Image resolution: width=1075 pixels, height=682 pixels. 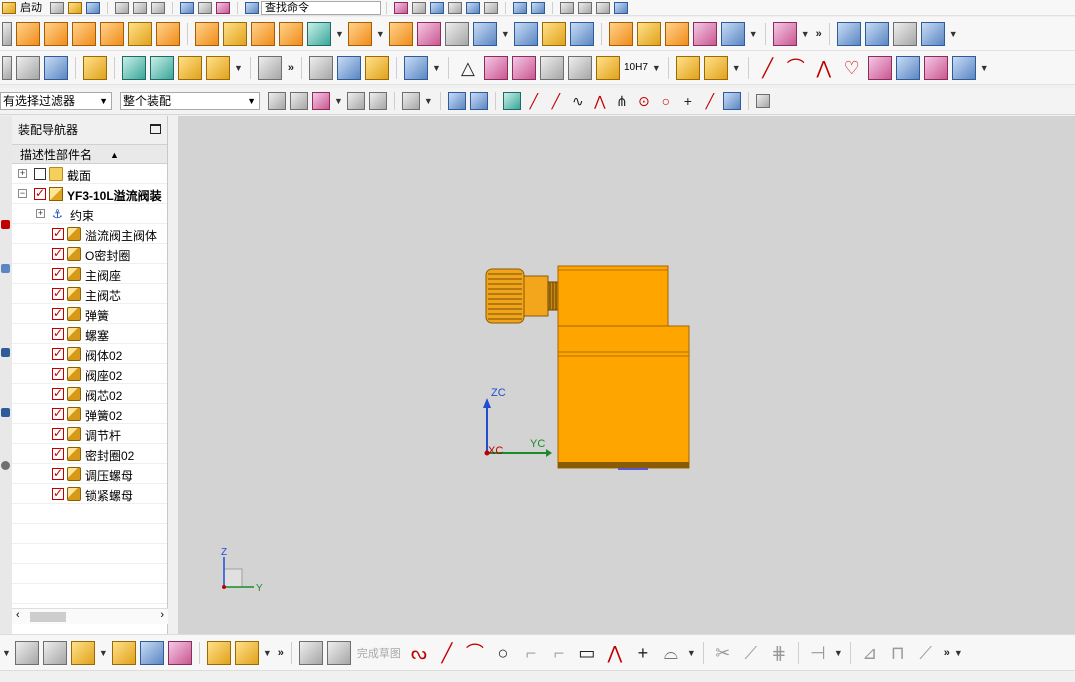 What do you see at coordinates (5, 412) in the screenshot?
I see `resource-tab-icon` at bounding box center [5, 412].